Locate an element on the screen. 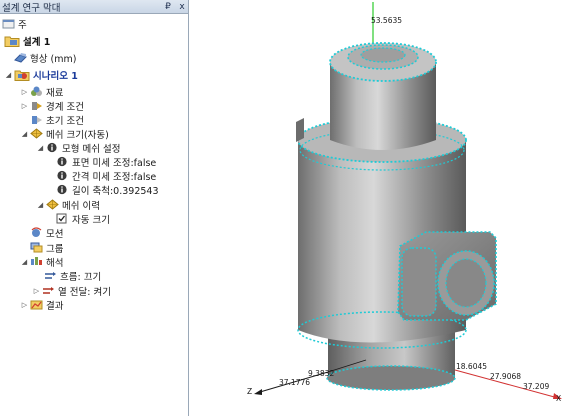 The width and height of the screenshot is (575, 416). pin-icon: ₽ is located at coordinates (168, 7).